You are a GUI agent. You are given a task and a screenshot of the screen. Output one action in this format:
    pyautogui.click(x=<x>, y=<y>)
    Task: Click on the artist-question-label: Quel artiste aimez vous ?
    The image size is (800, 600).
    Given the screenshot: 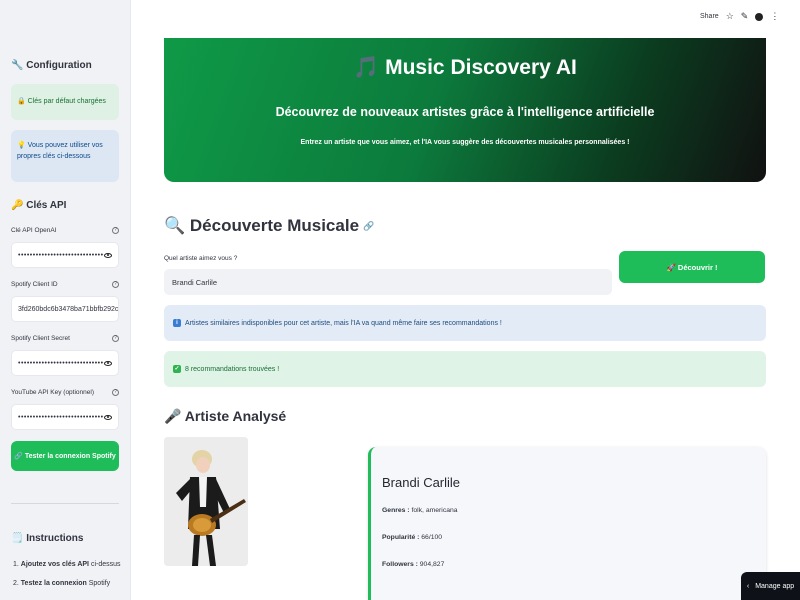 What is the action you would take?
    pyautogui.click(x=201, y=258)
    